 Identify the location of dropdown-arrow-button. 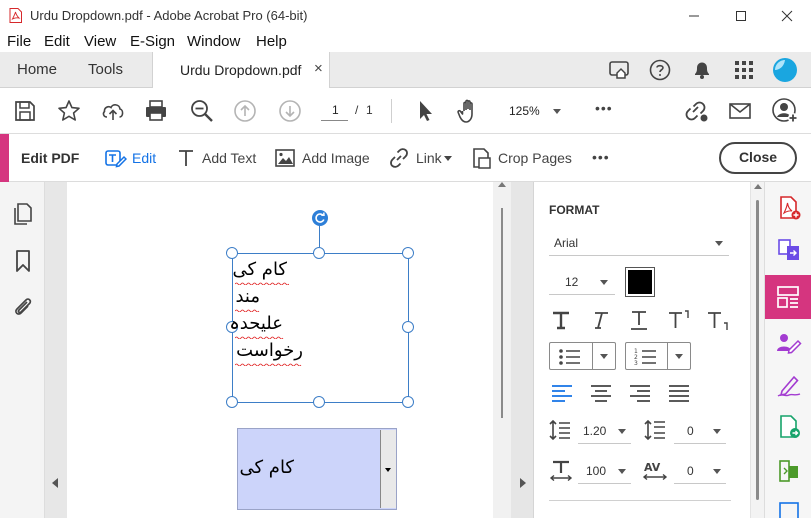
(388, 469).